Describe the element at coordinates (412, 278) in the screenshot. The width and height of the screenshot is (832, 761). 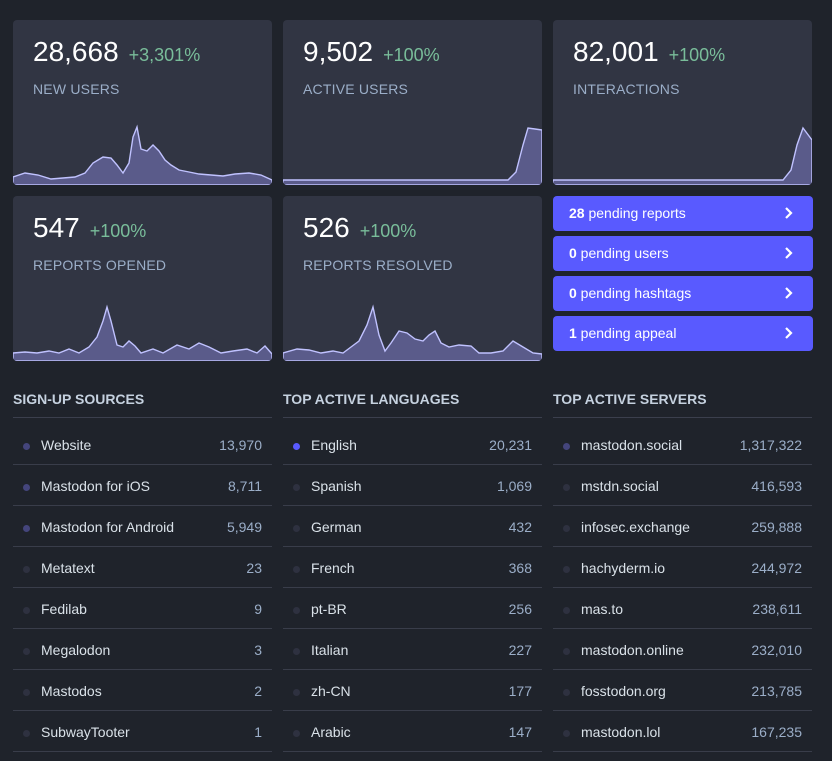
I see `reports-resolved-card: 526 +100% REPORTS RESOLVED` at that location.